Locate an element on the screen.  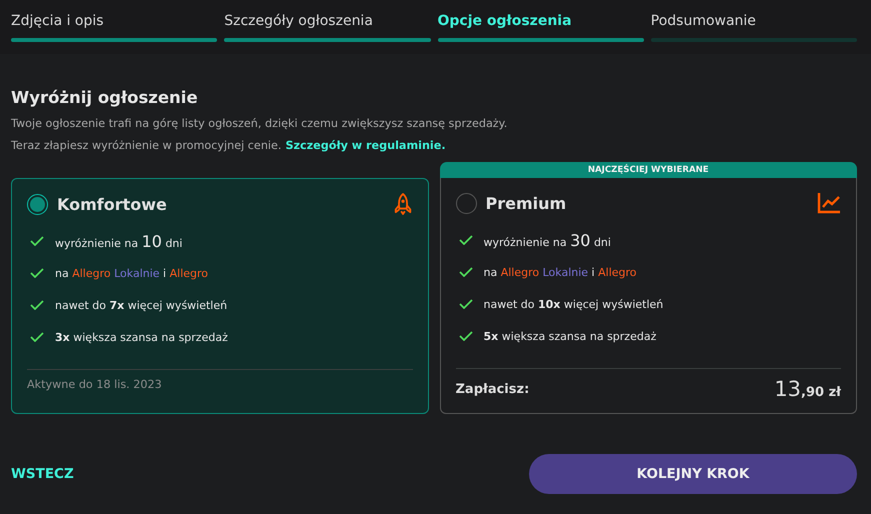
description-text: Teraz złapiesz wyróżnienie w promocyjnej cenie. is located at coordinates (146, 146).